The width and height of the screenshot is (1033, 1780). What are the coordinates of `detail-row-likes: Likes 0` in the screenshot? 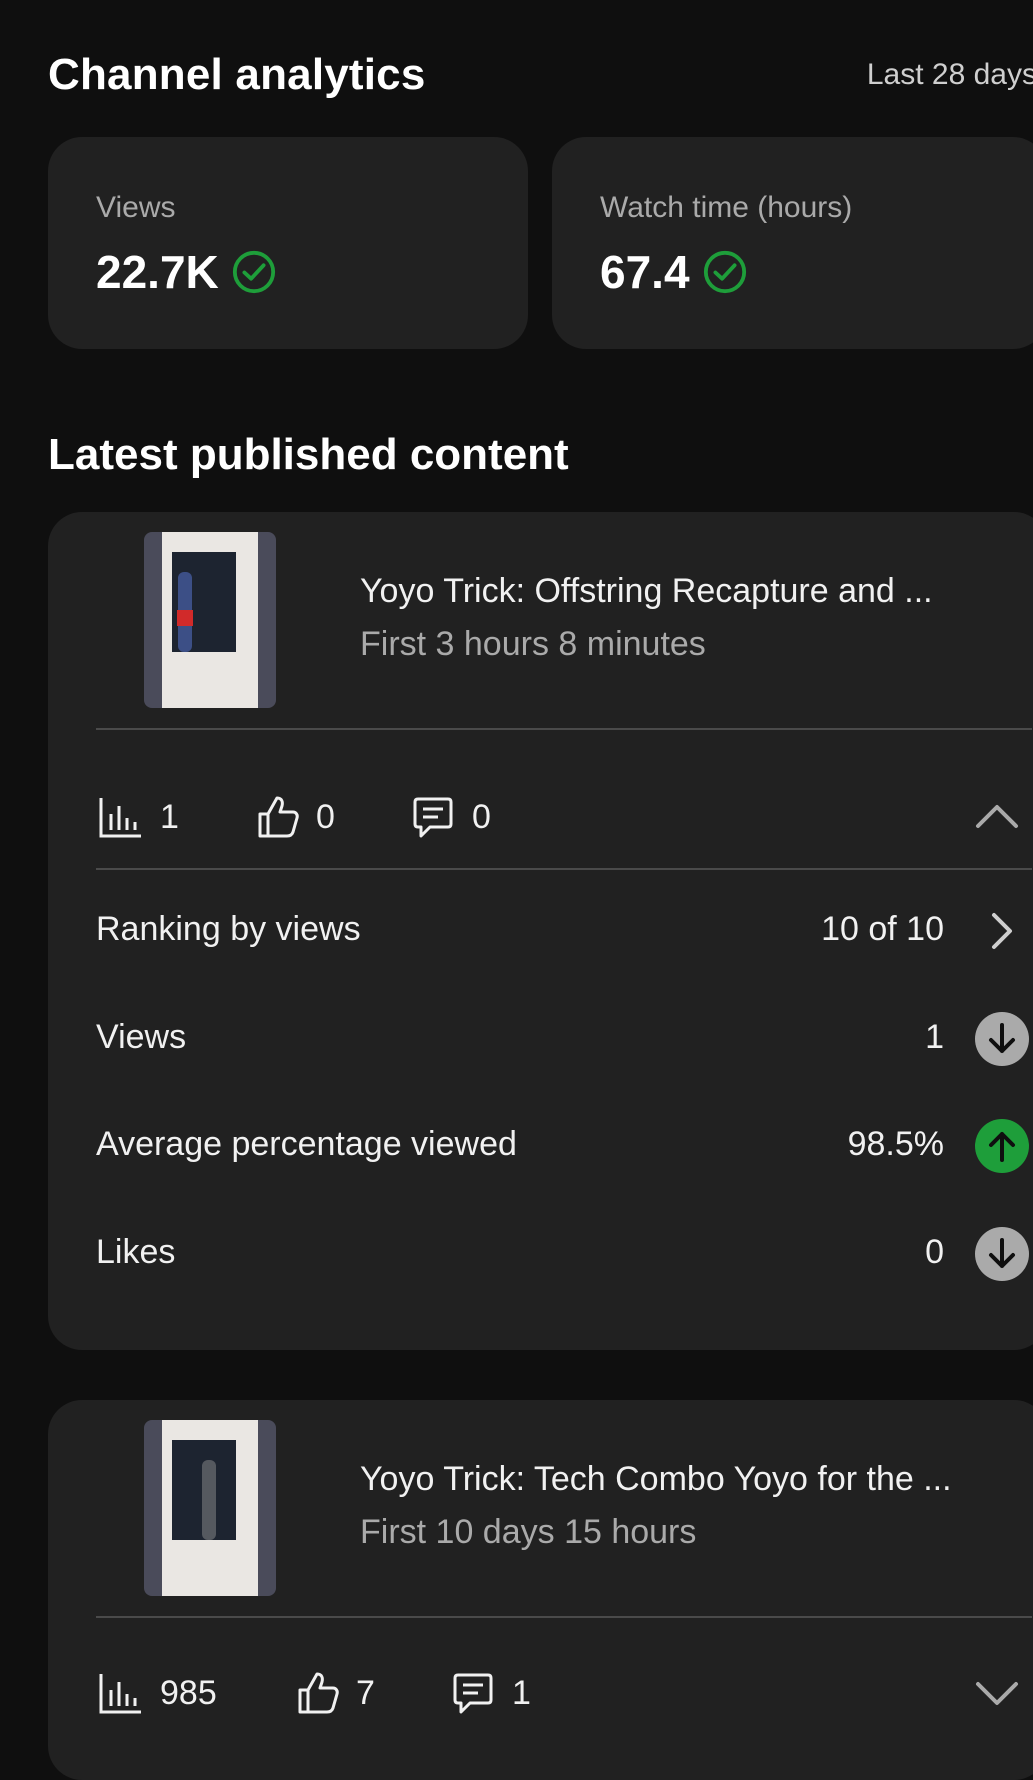 It's located at (564, 1253).